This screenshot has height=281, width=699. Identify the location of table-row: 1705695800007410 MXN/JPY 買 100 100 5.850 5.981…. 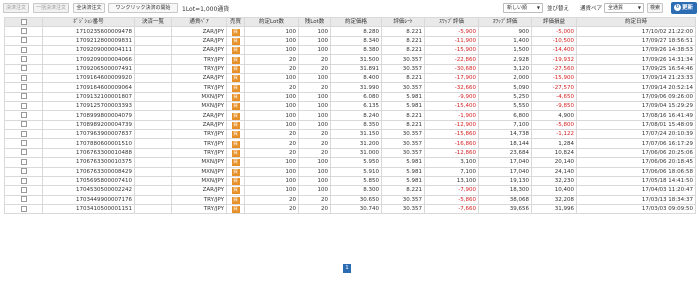
(350, 181).